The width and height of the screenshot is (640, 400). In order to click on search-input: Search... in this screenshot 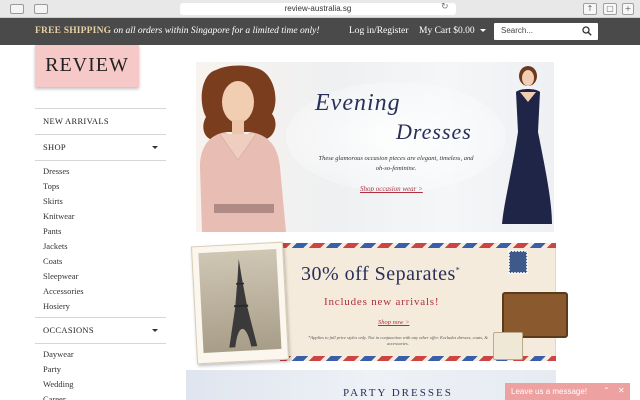, I will do `click(546, 31)`.